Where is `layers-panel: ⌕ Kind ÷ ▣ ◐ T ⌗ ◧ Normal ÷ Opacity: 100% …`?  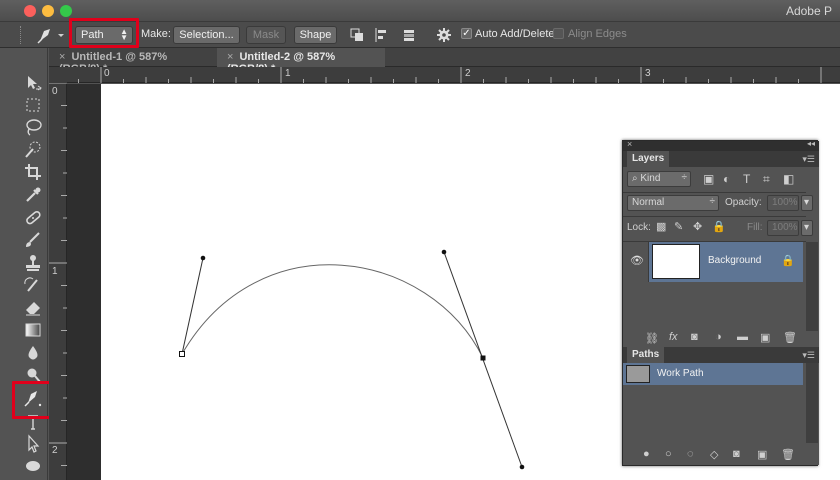 layers-panel: ⌕ Kind ÷ ▣ ◐ T ⌗ ◧ Normal ÷ Opacity: 100% … is located at coordinates (721, 261).